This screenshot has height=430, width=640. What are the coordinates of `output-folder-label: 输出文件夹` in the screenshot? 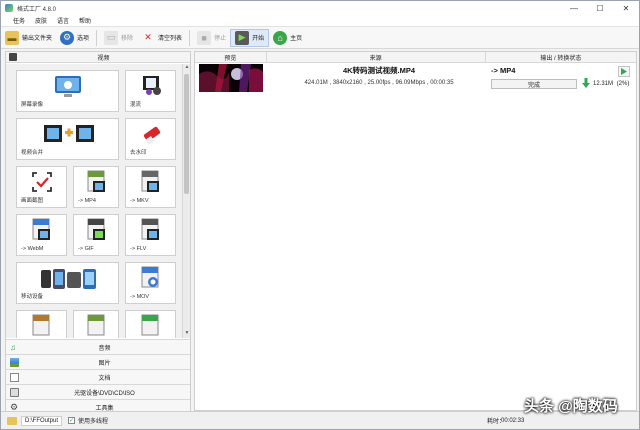 It's located at (37, 39).